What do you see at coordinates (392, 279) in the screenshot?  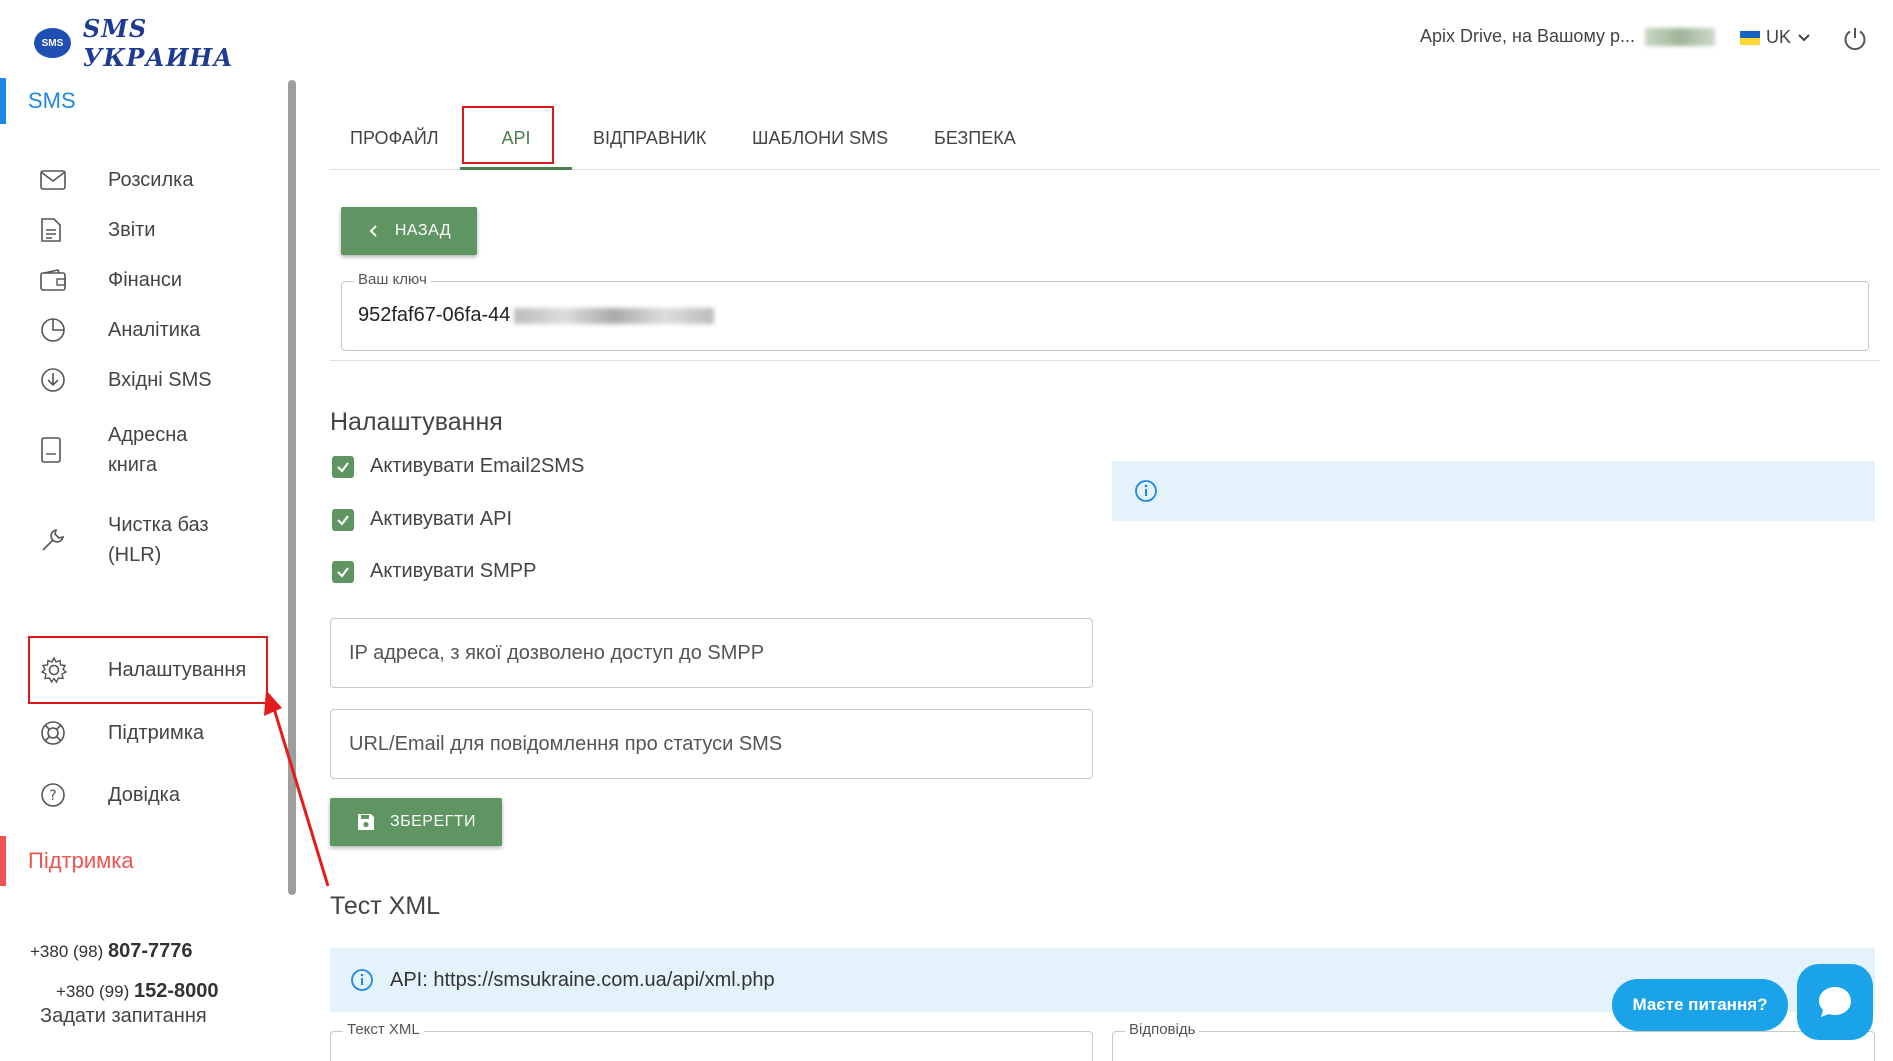 I see `api-key-label: Ваш ключ` at bounding box center [392, 279].